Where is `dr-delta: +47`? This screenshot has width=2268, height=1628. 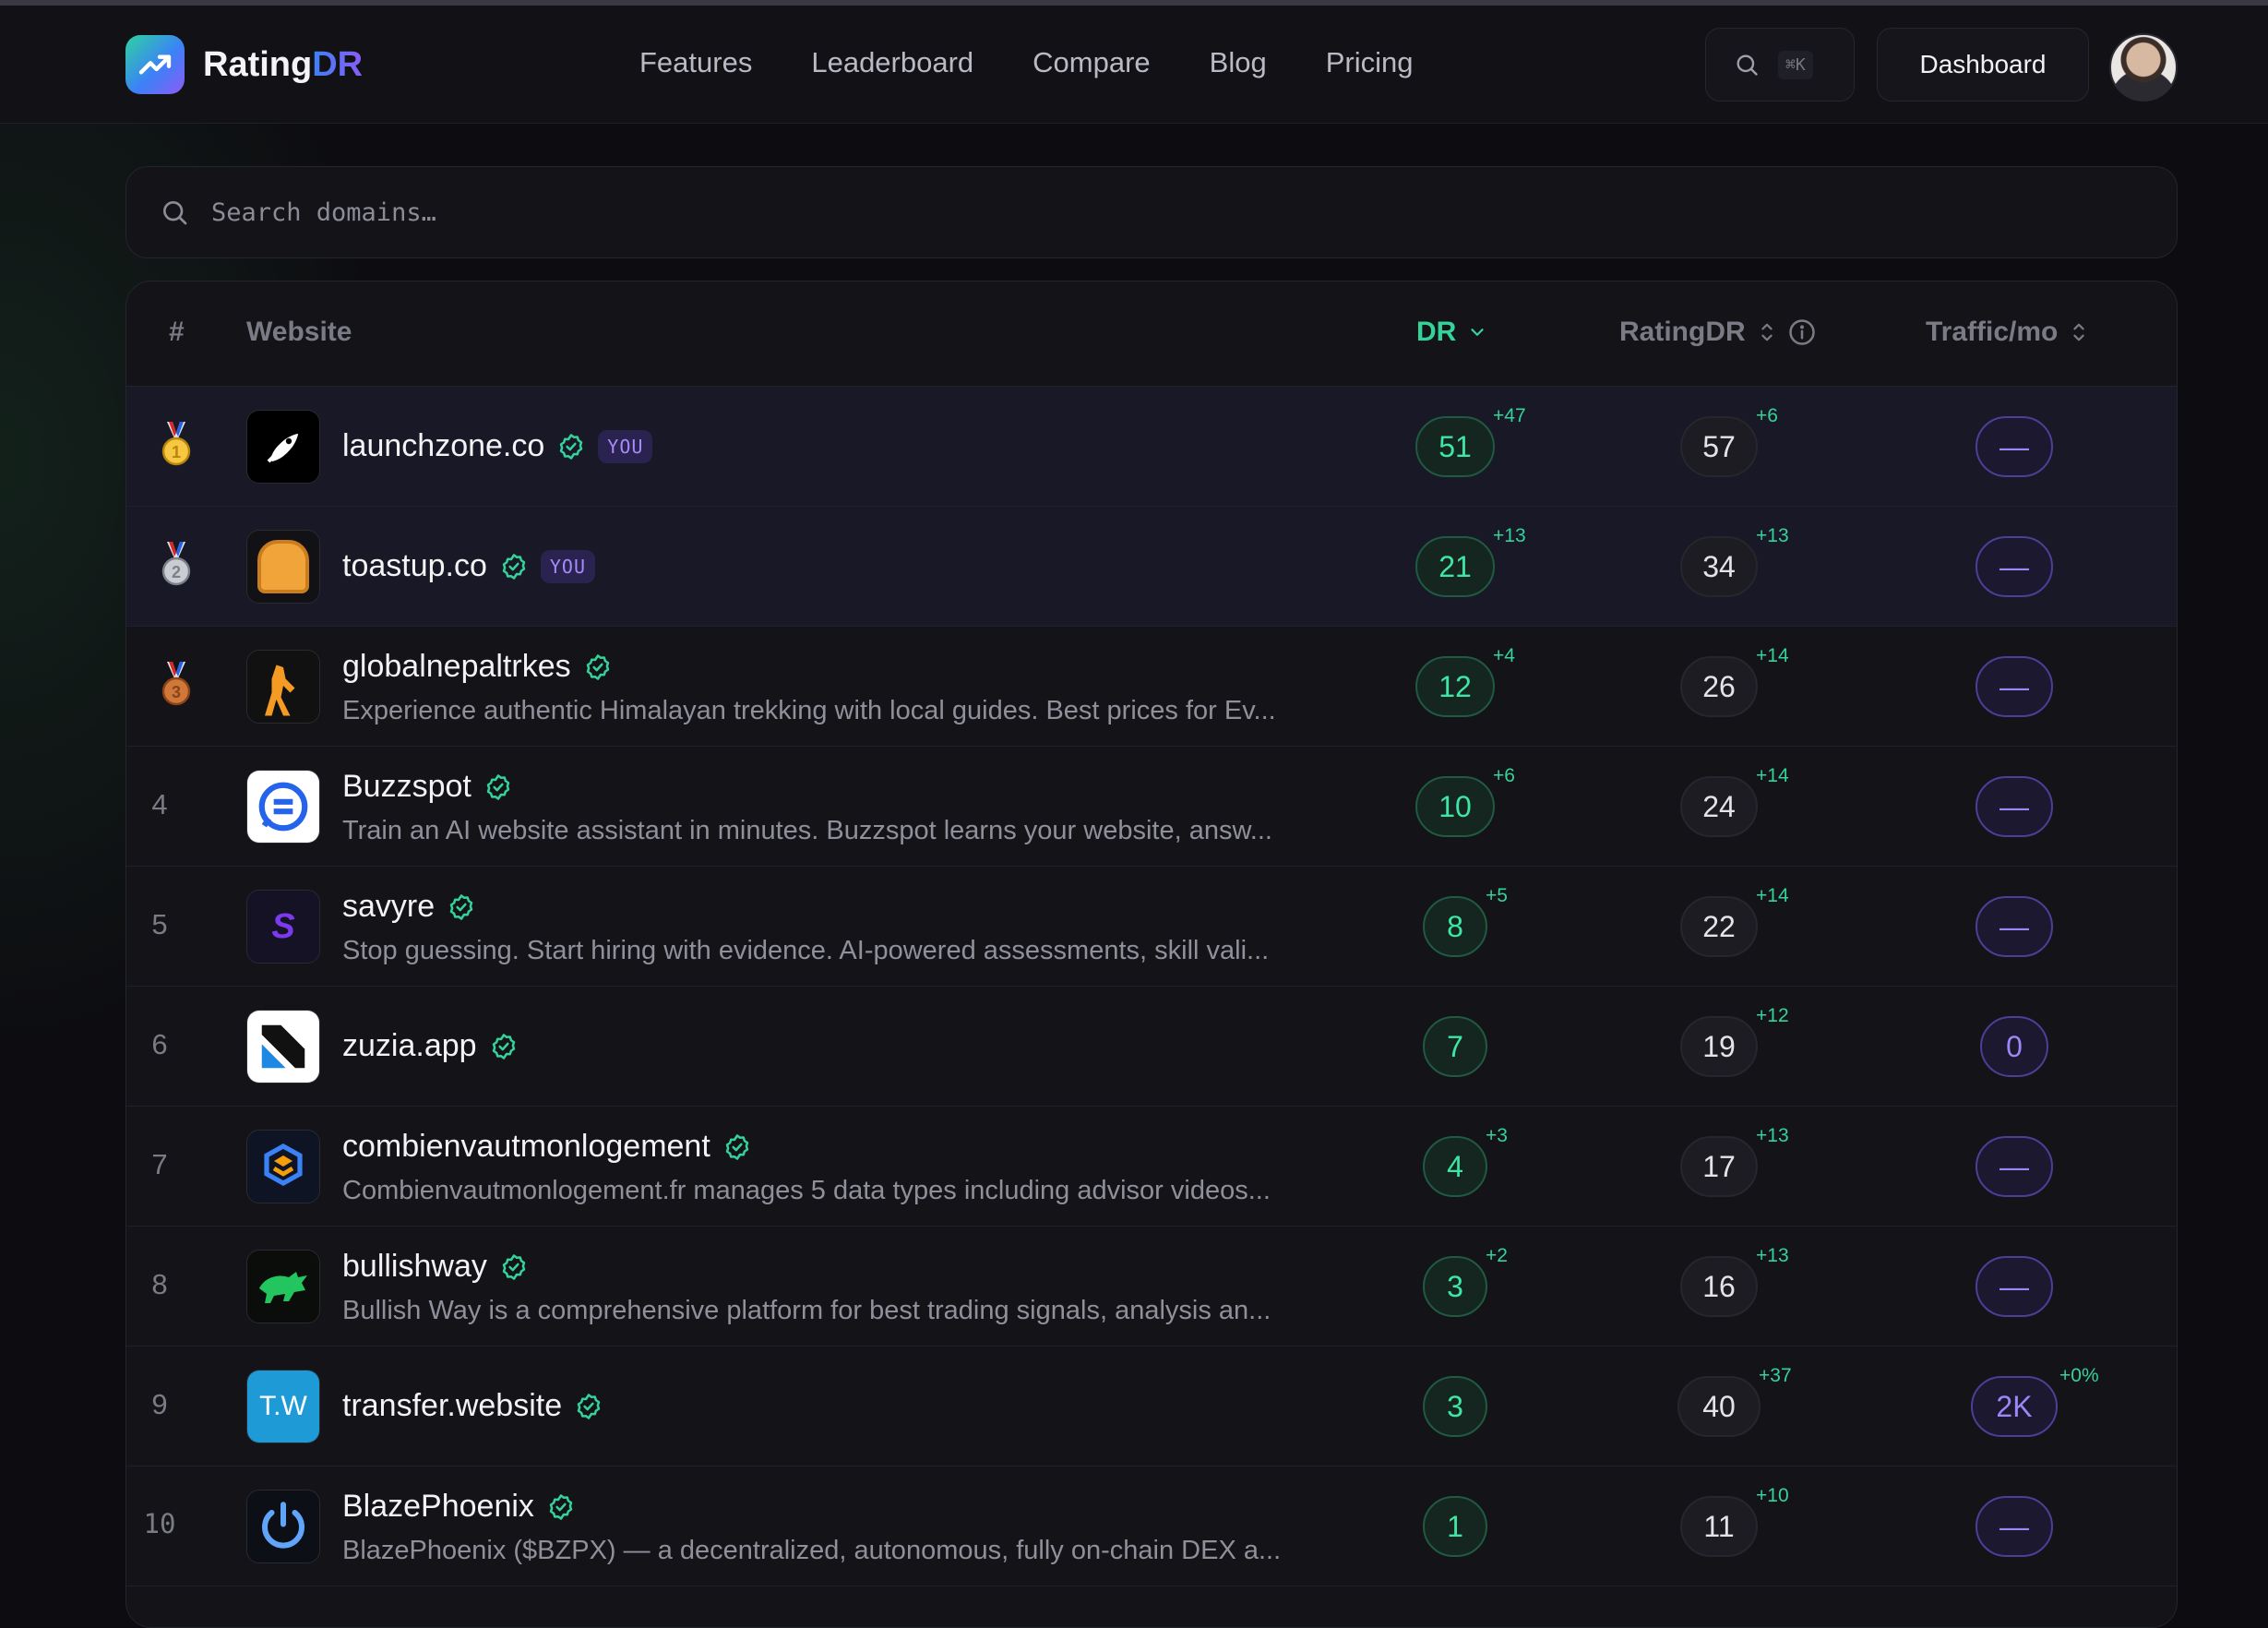 dr-delta: +47 is located at coordinates (1510, 415).